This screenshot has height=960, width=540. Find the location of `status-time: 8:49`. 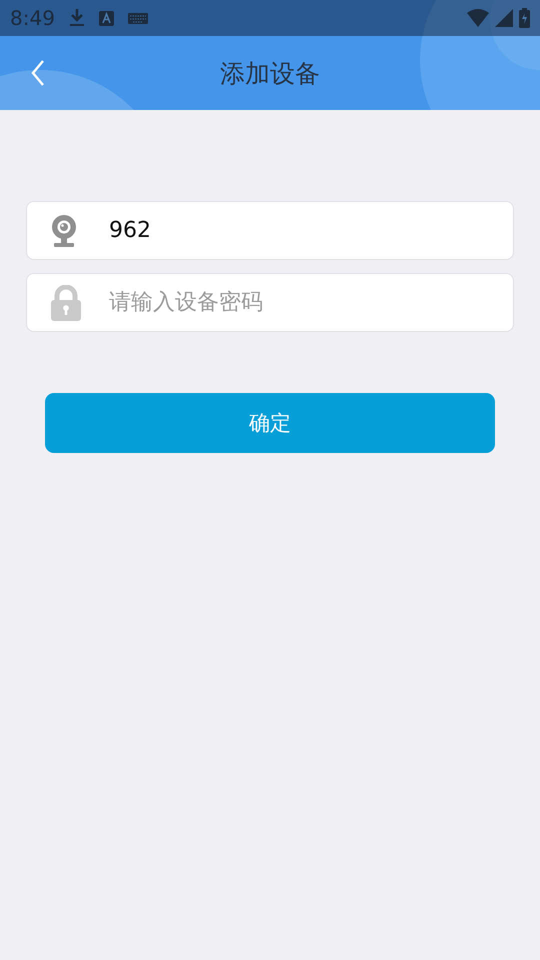

status-time: 8:49 is located at coordinates (32, 18).